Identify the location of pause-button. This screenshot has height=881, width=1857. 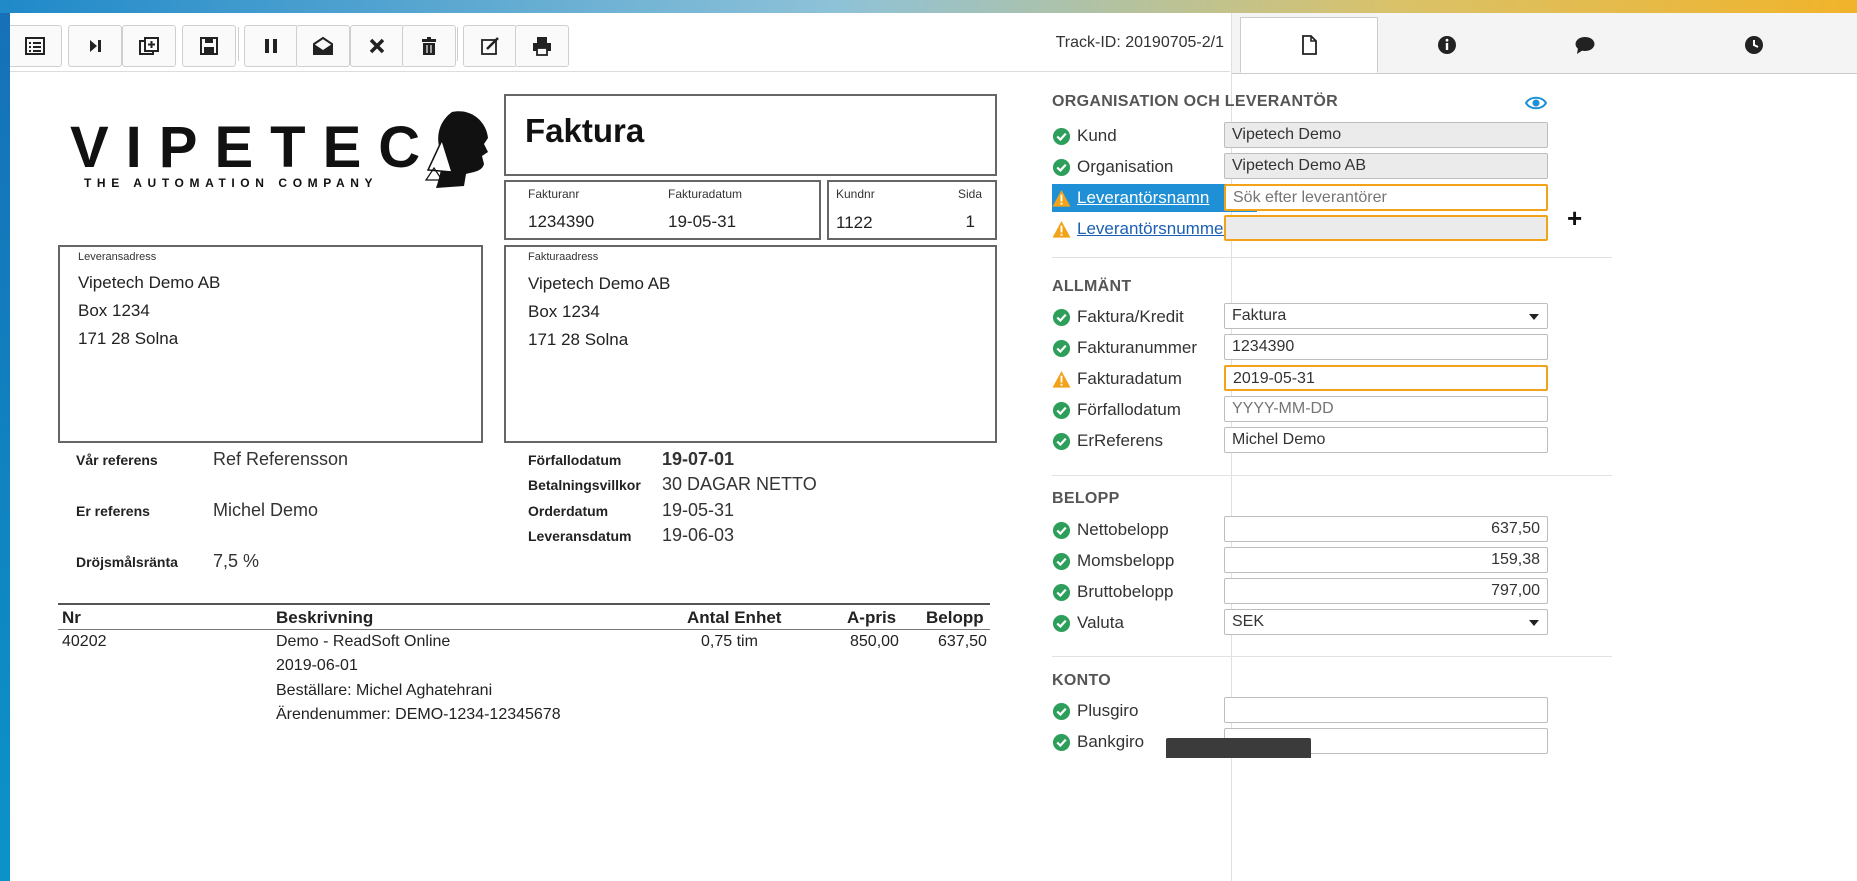
(271, 46).